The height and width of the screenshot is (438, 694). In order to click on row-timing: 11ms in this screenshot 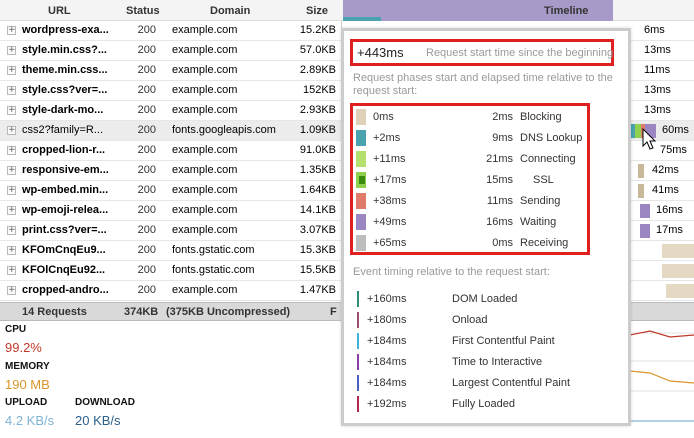, I will do `click(657, 70)`.